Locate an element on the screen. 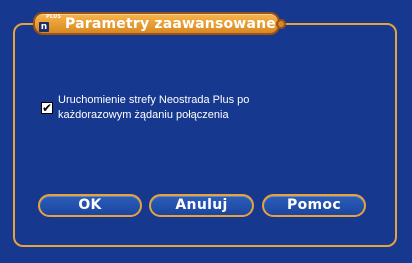 The height and width of the screenshot is (263, 412). dialog-title-bar: PLUS n Parametry zaawansowane is located at coordinates (156, 23).